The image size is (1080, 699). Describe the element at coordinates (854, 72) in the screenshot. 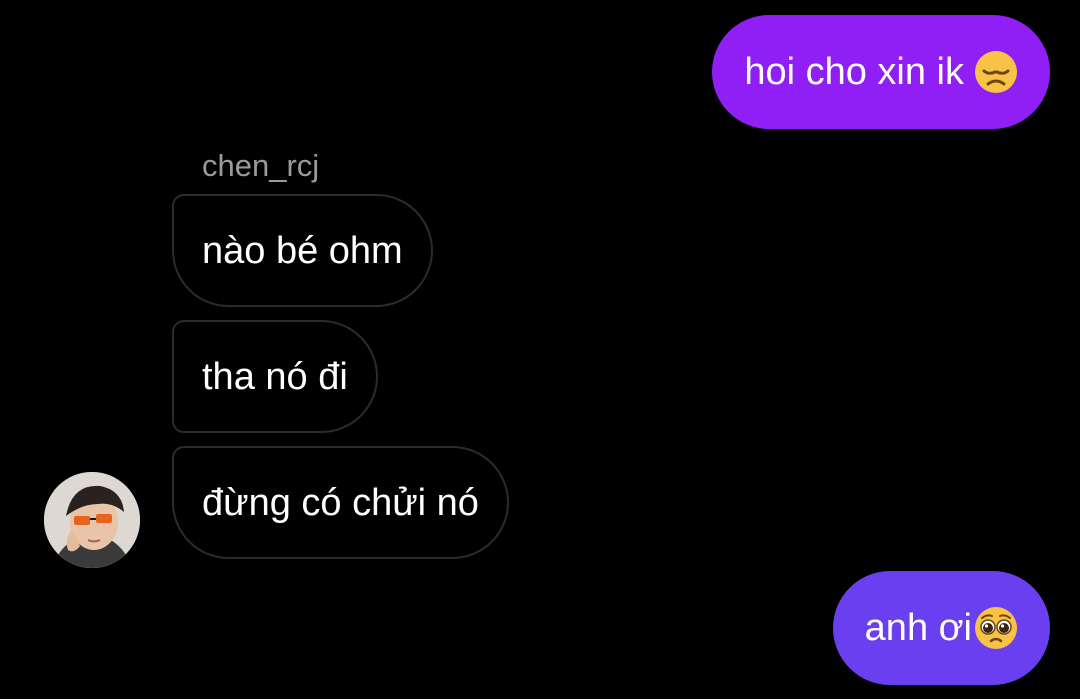

I see `message-text: hoi cho xin ik` at that location.